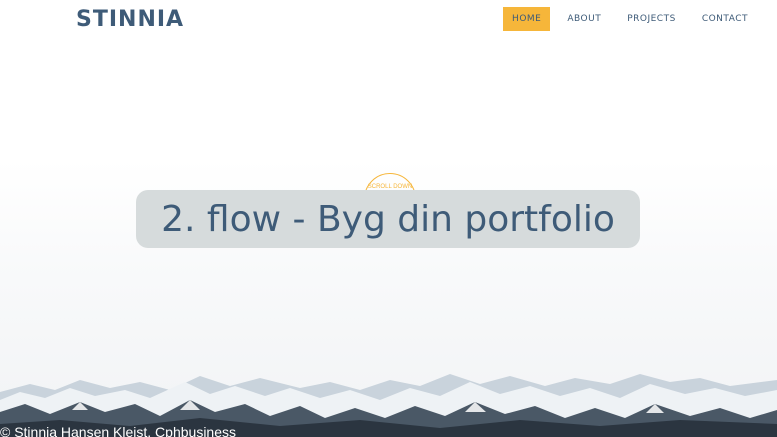 The height and width of the screenshot is (437, 777). I want to click on main-nav: HOME ABOUT PROJECTS CONTACT, so click(636, 19).